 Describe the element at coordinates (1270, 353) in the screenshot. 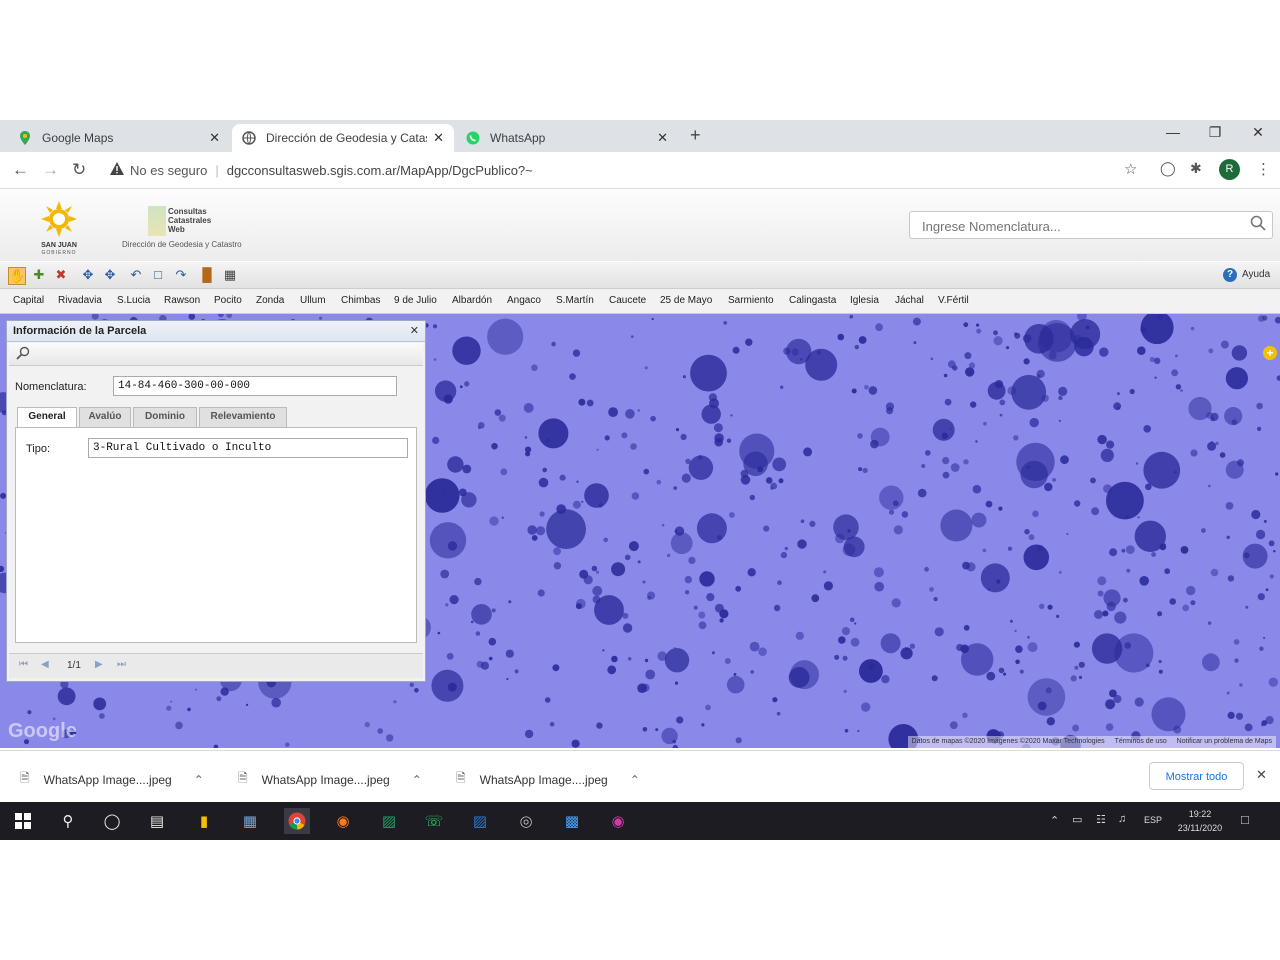

I see `expand-plus-icon: +` at that location.